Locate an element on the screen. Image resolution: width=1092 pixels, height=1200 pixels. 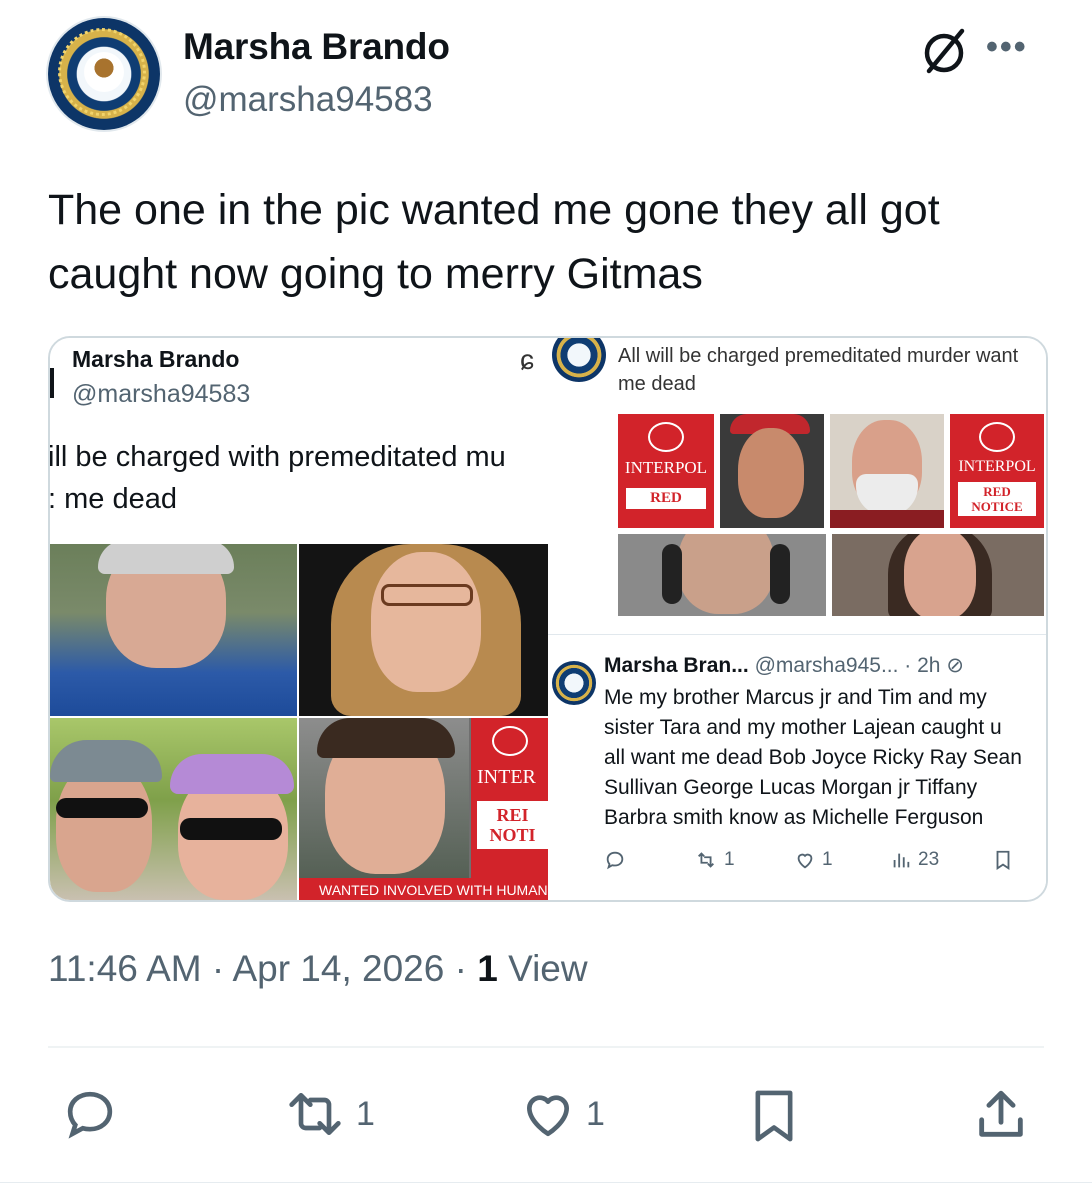
bookmark-button is located at coordinates (774, 1116).